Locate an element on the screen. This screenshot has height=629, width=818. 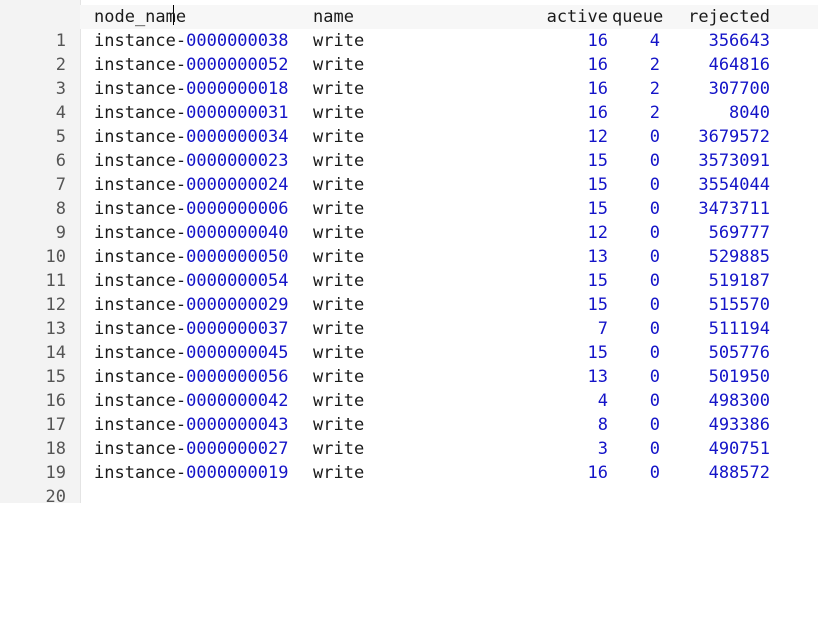
rejected-cell: 3554044 is located at coordinates (734, 185).